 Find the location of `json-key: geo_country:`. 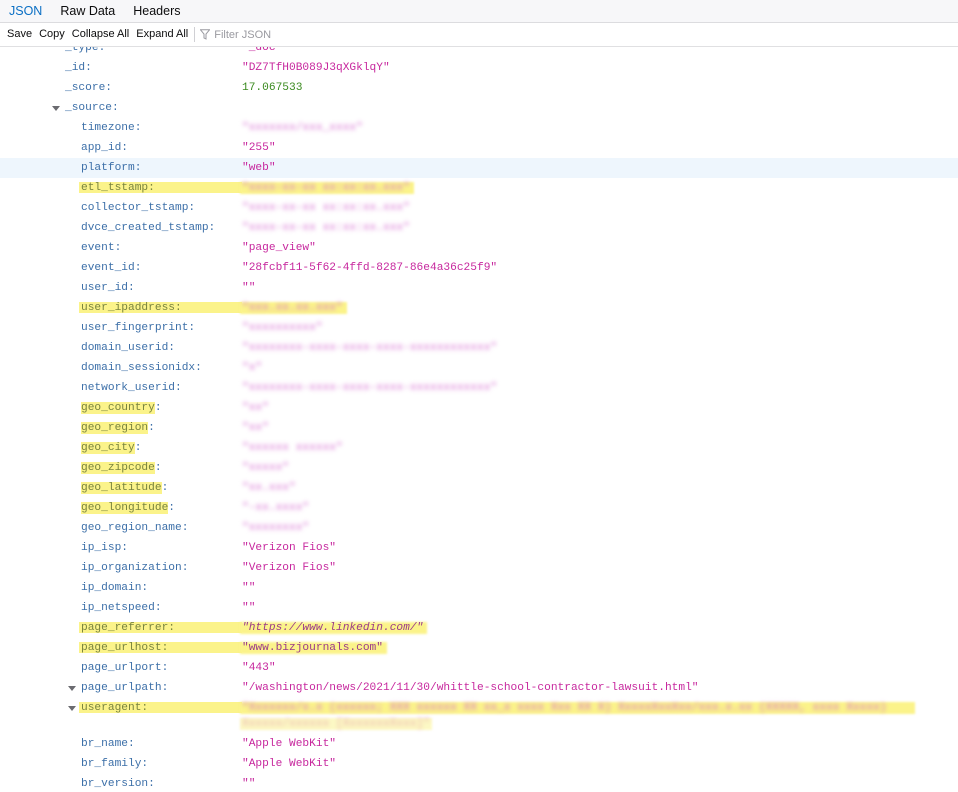

json-key: geo_country: is located at coordinates (121, 408).